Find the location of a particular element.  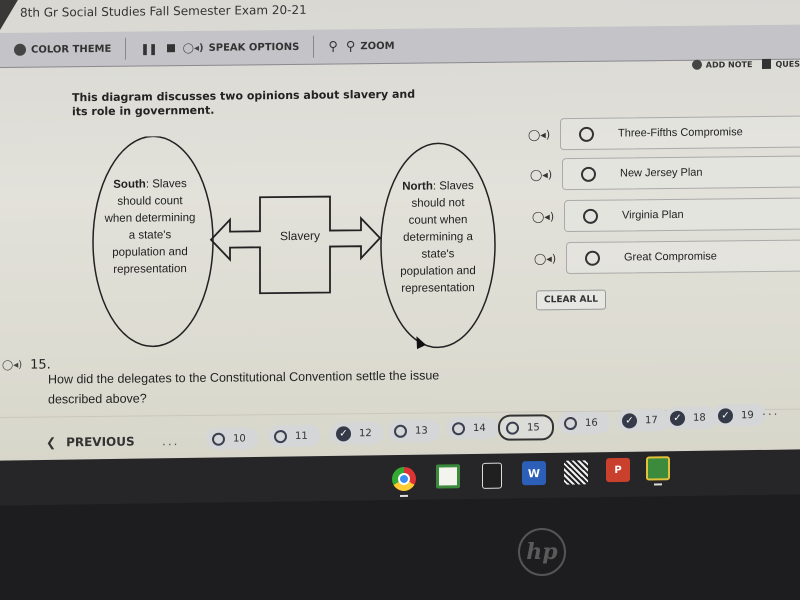

pause-button: ❚❚ is located at coordinates (148, 48).